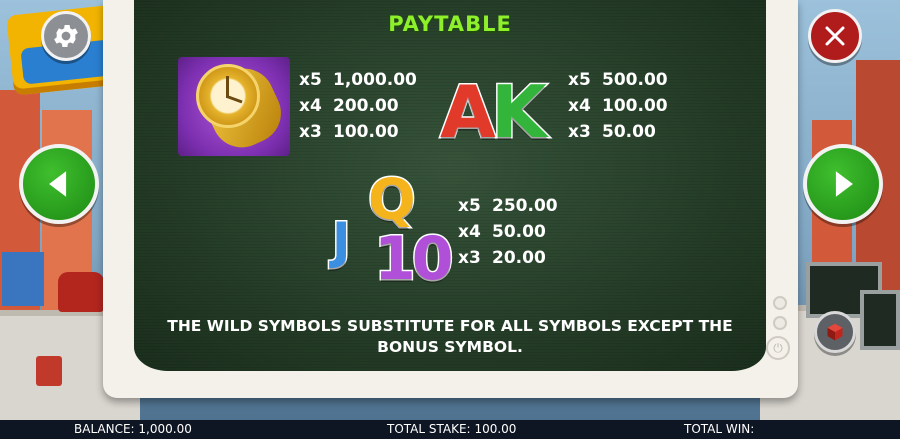 The image size is (900, 439). I want to click on monitor-side-buttons, so click(780, 316).